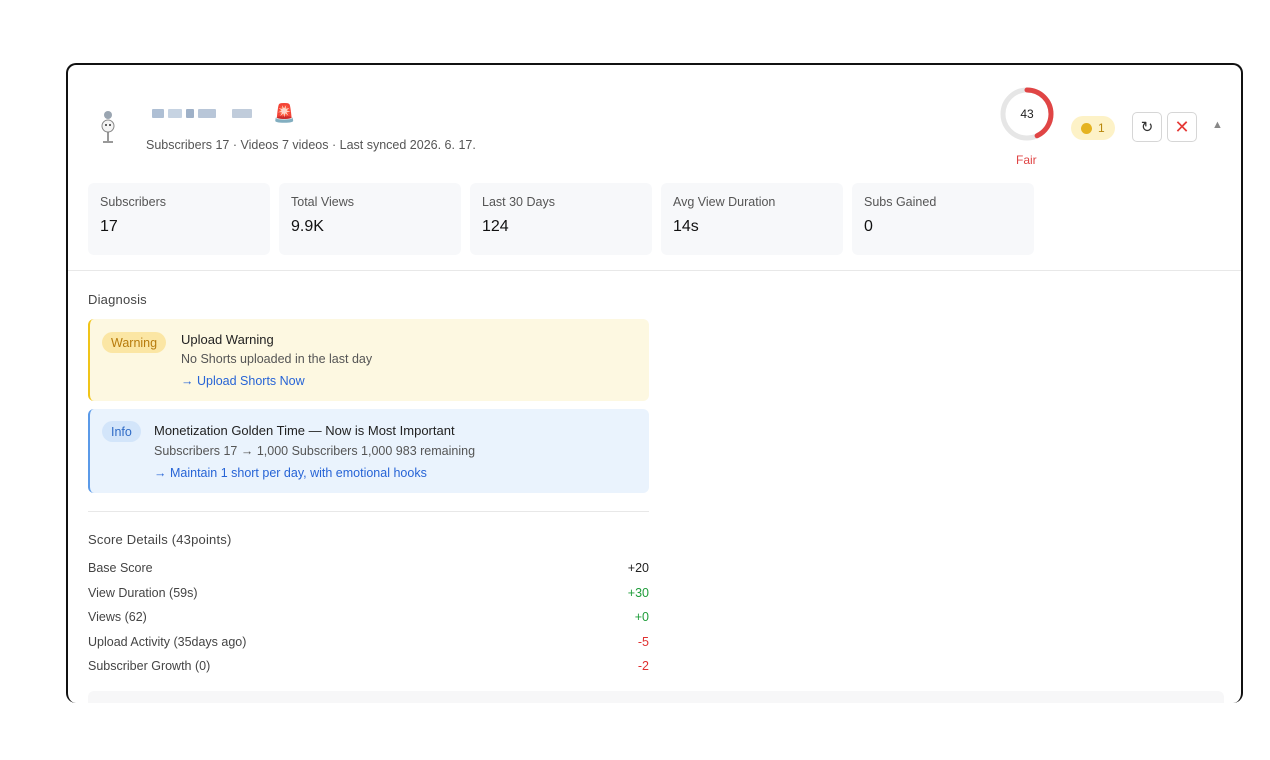 The width and height of the screenshot is (1270, 760). Describe the element at coordinates (1101, 128) in the screenshot. I see `coin-count: 1` at that location.